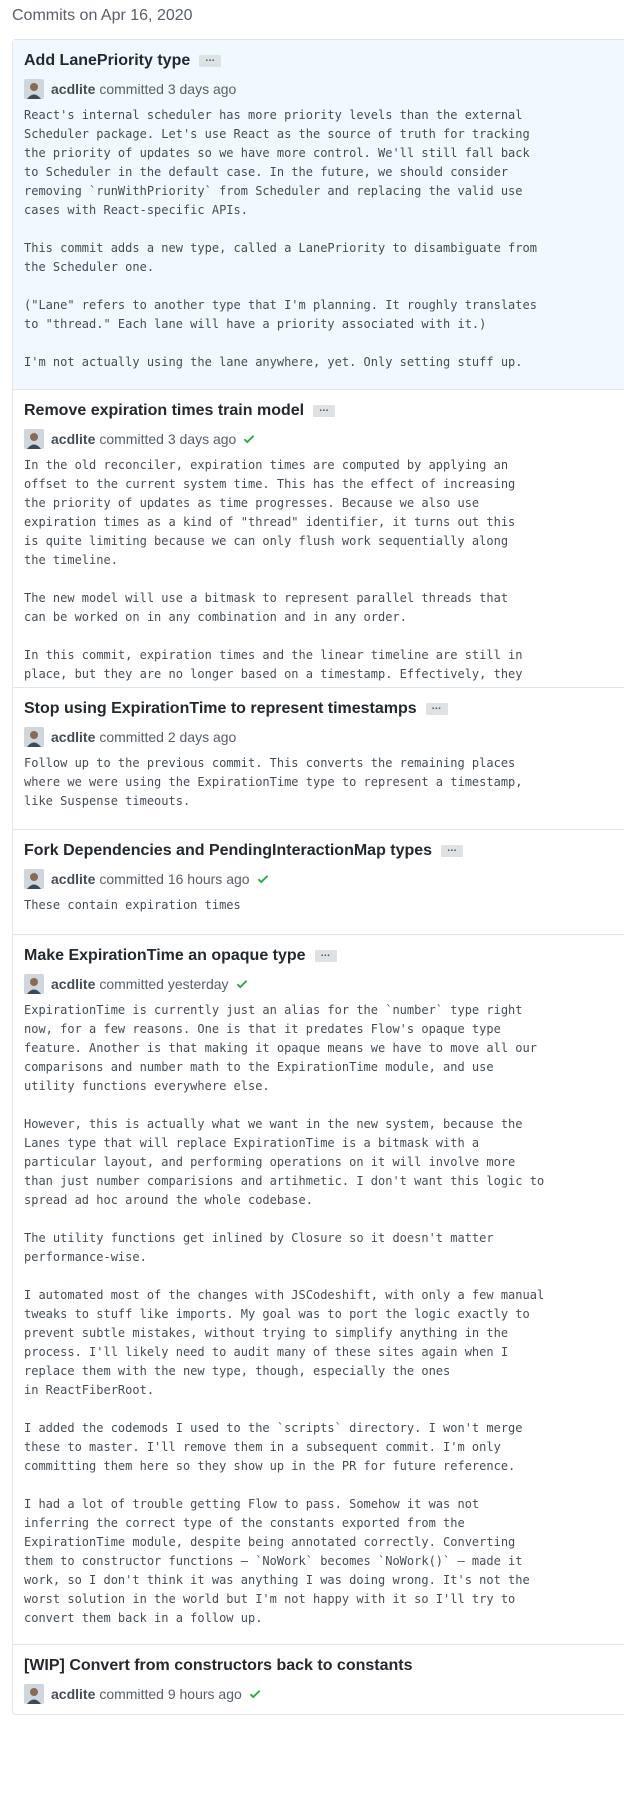 Image resolution: width=624 pixels, height=1795 pixels. Describe the element at coordinates (170, 1694) in the screenshot. I see `commit-time: committed 9 hours ago` at that location.